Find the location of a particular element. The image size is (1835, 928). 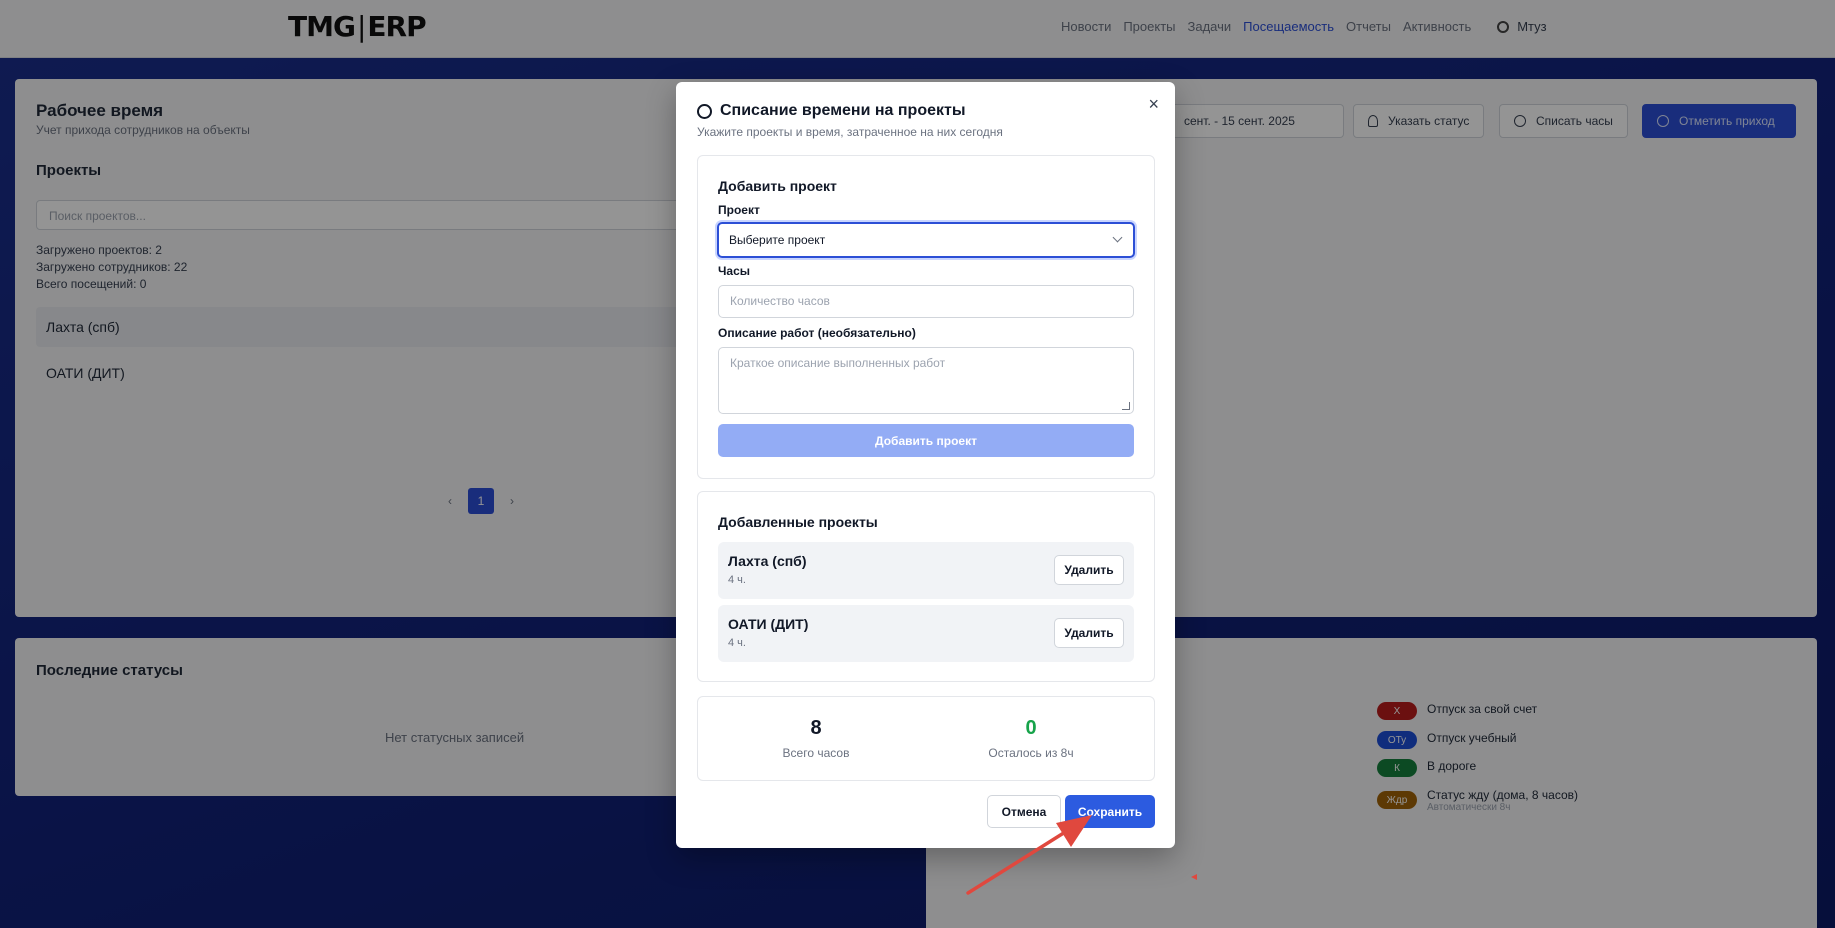

project-select-value: Выберите проект is located at coordinates (777, 240).